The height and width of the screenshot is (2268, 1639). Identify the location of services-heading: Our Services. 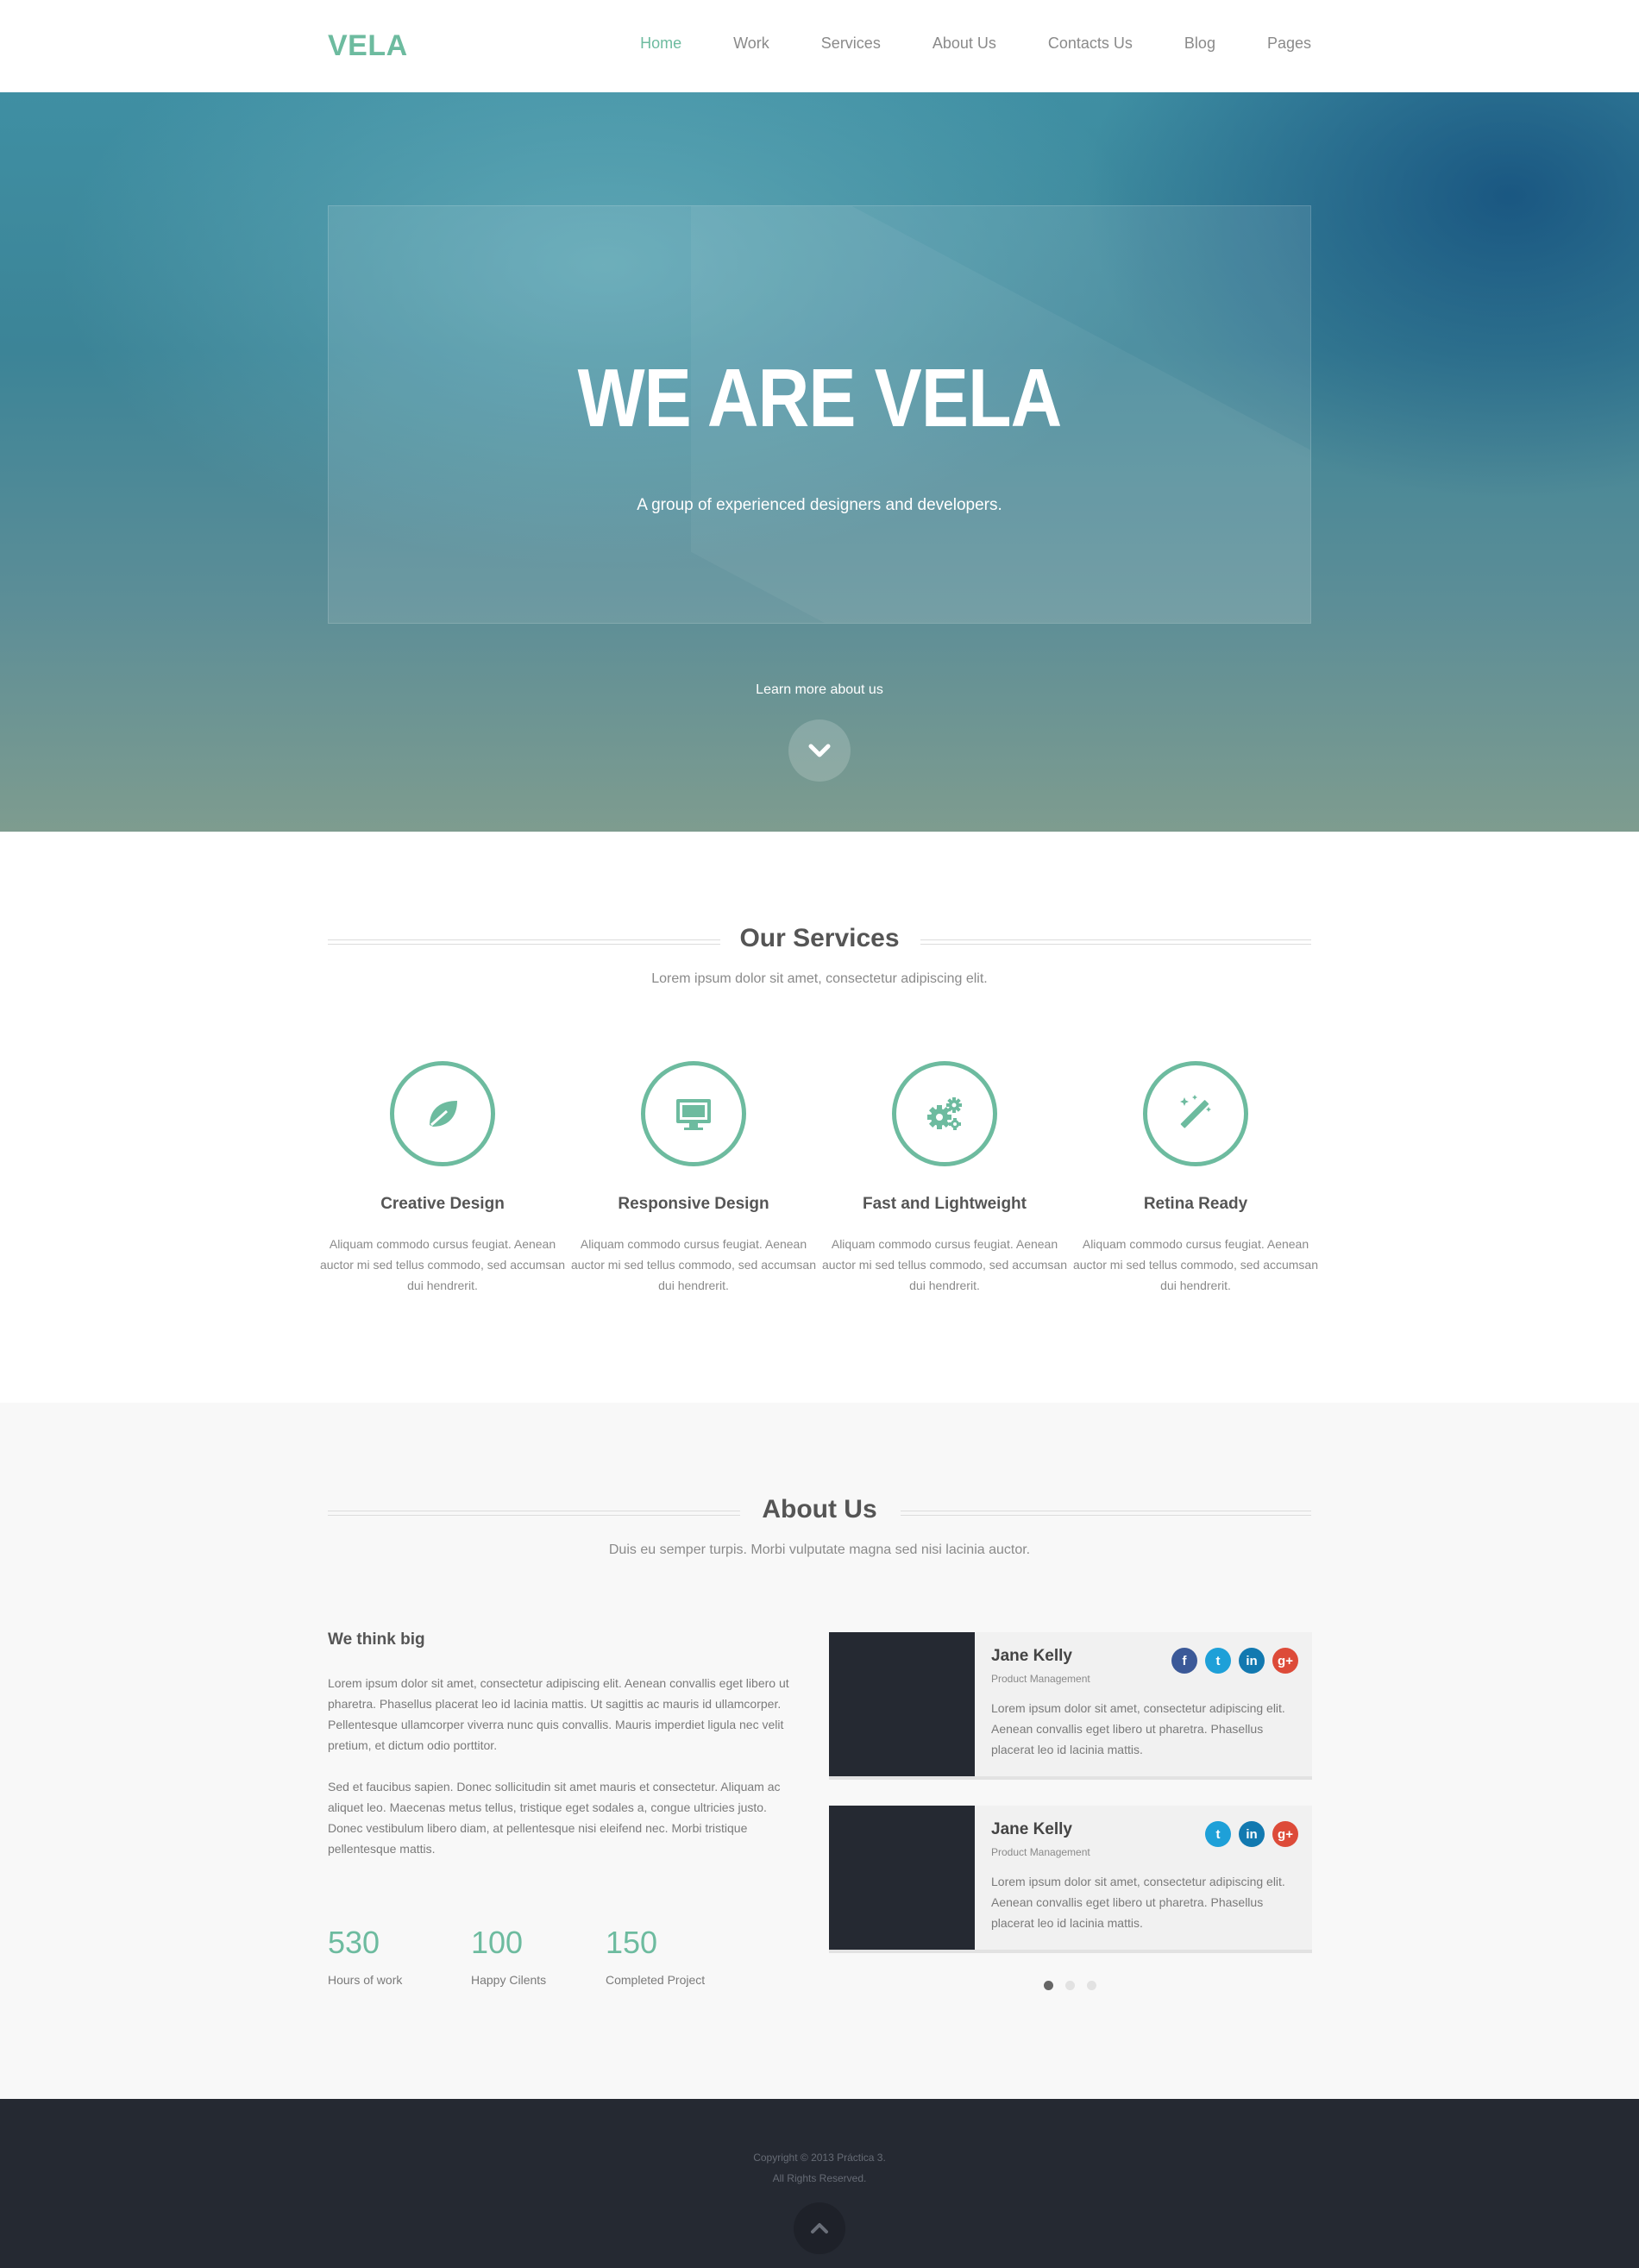
(819, 941).